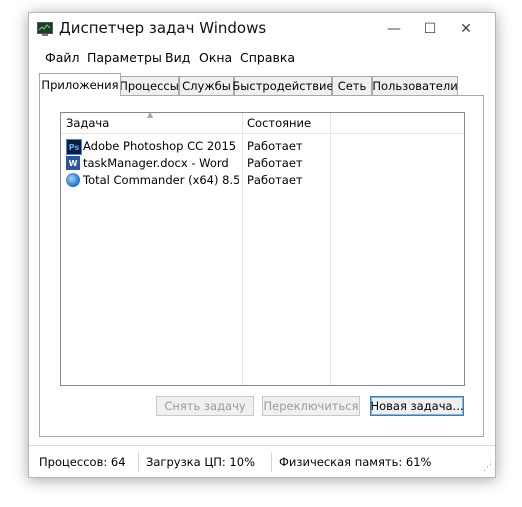 The height and width of the screenshot is (507, 522). What do you see at coordinates (487, 468) in the screenshot?
I see `resize-grip-icon: ⋰` at bounding box center [487, 468].